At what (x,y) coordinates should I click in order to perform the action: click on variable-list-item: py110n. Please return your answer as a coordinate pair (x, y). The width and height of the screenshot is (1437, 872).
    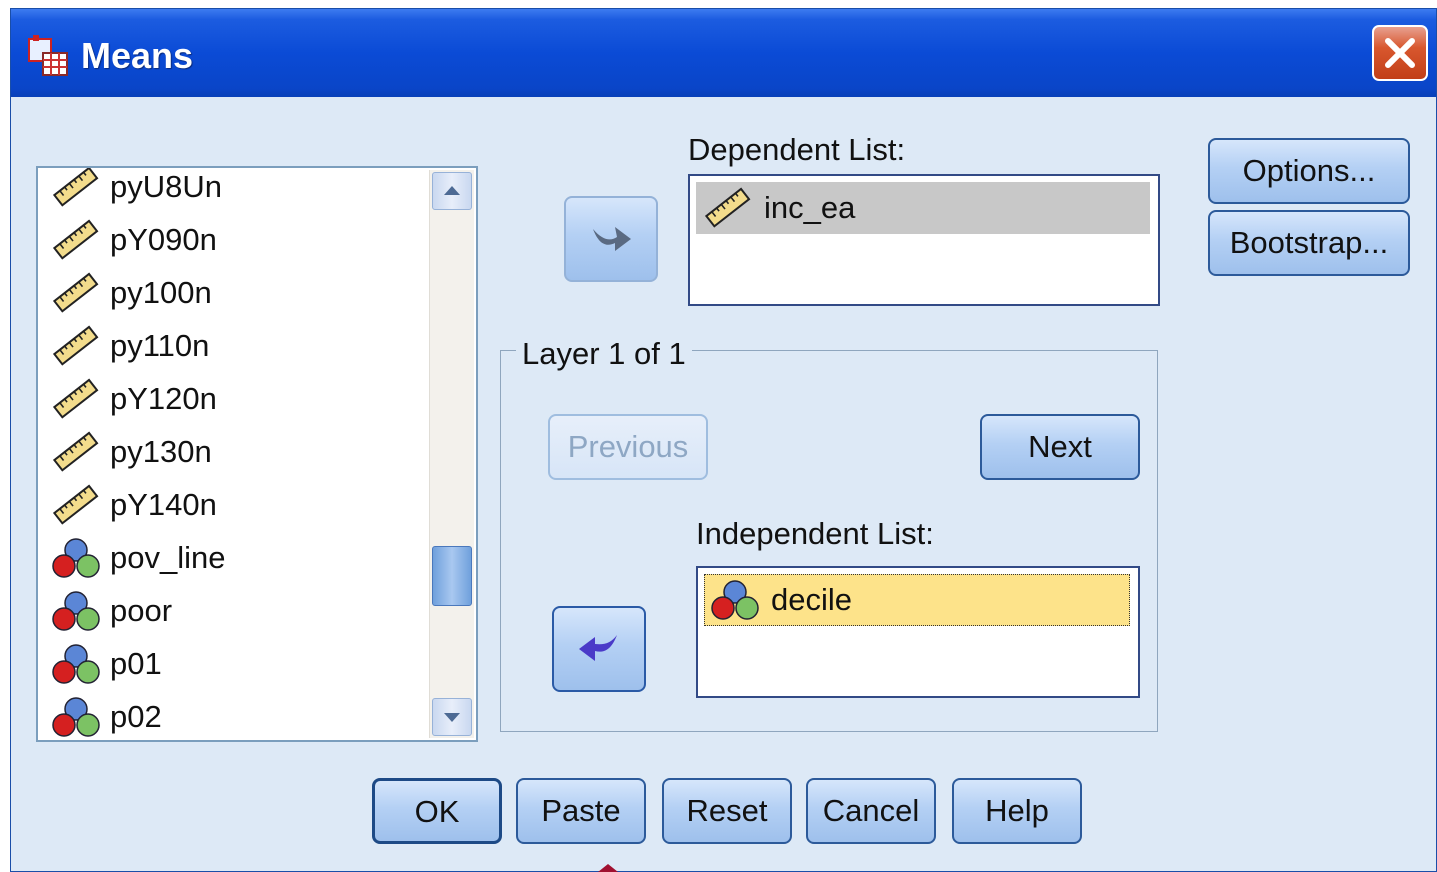
    Looking at the image, I should click on (129, 346).